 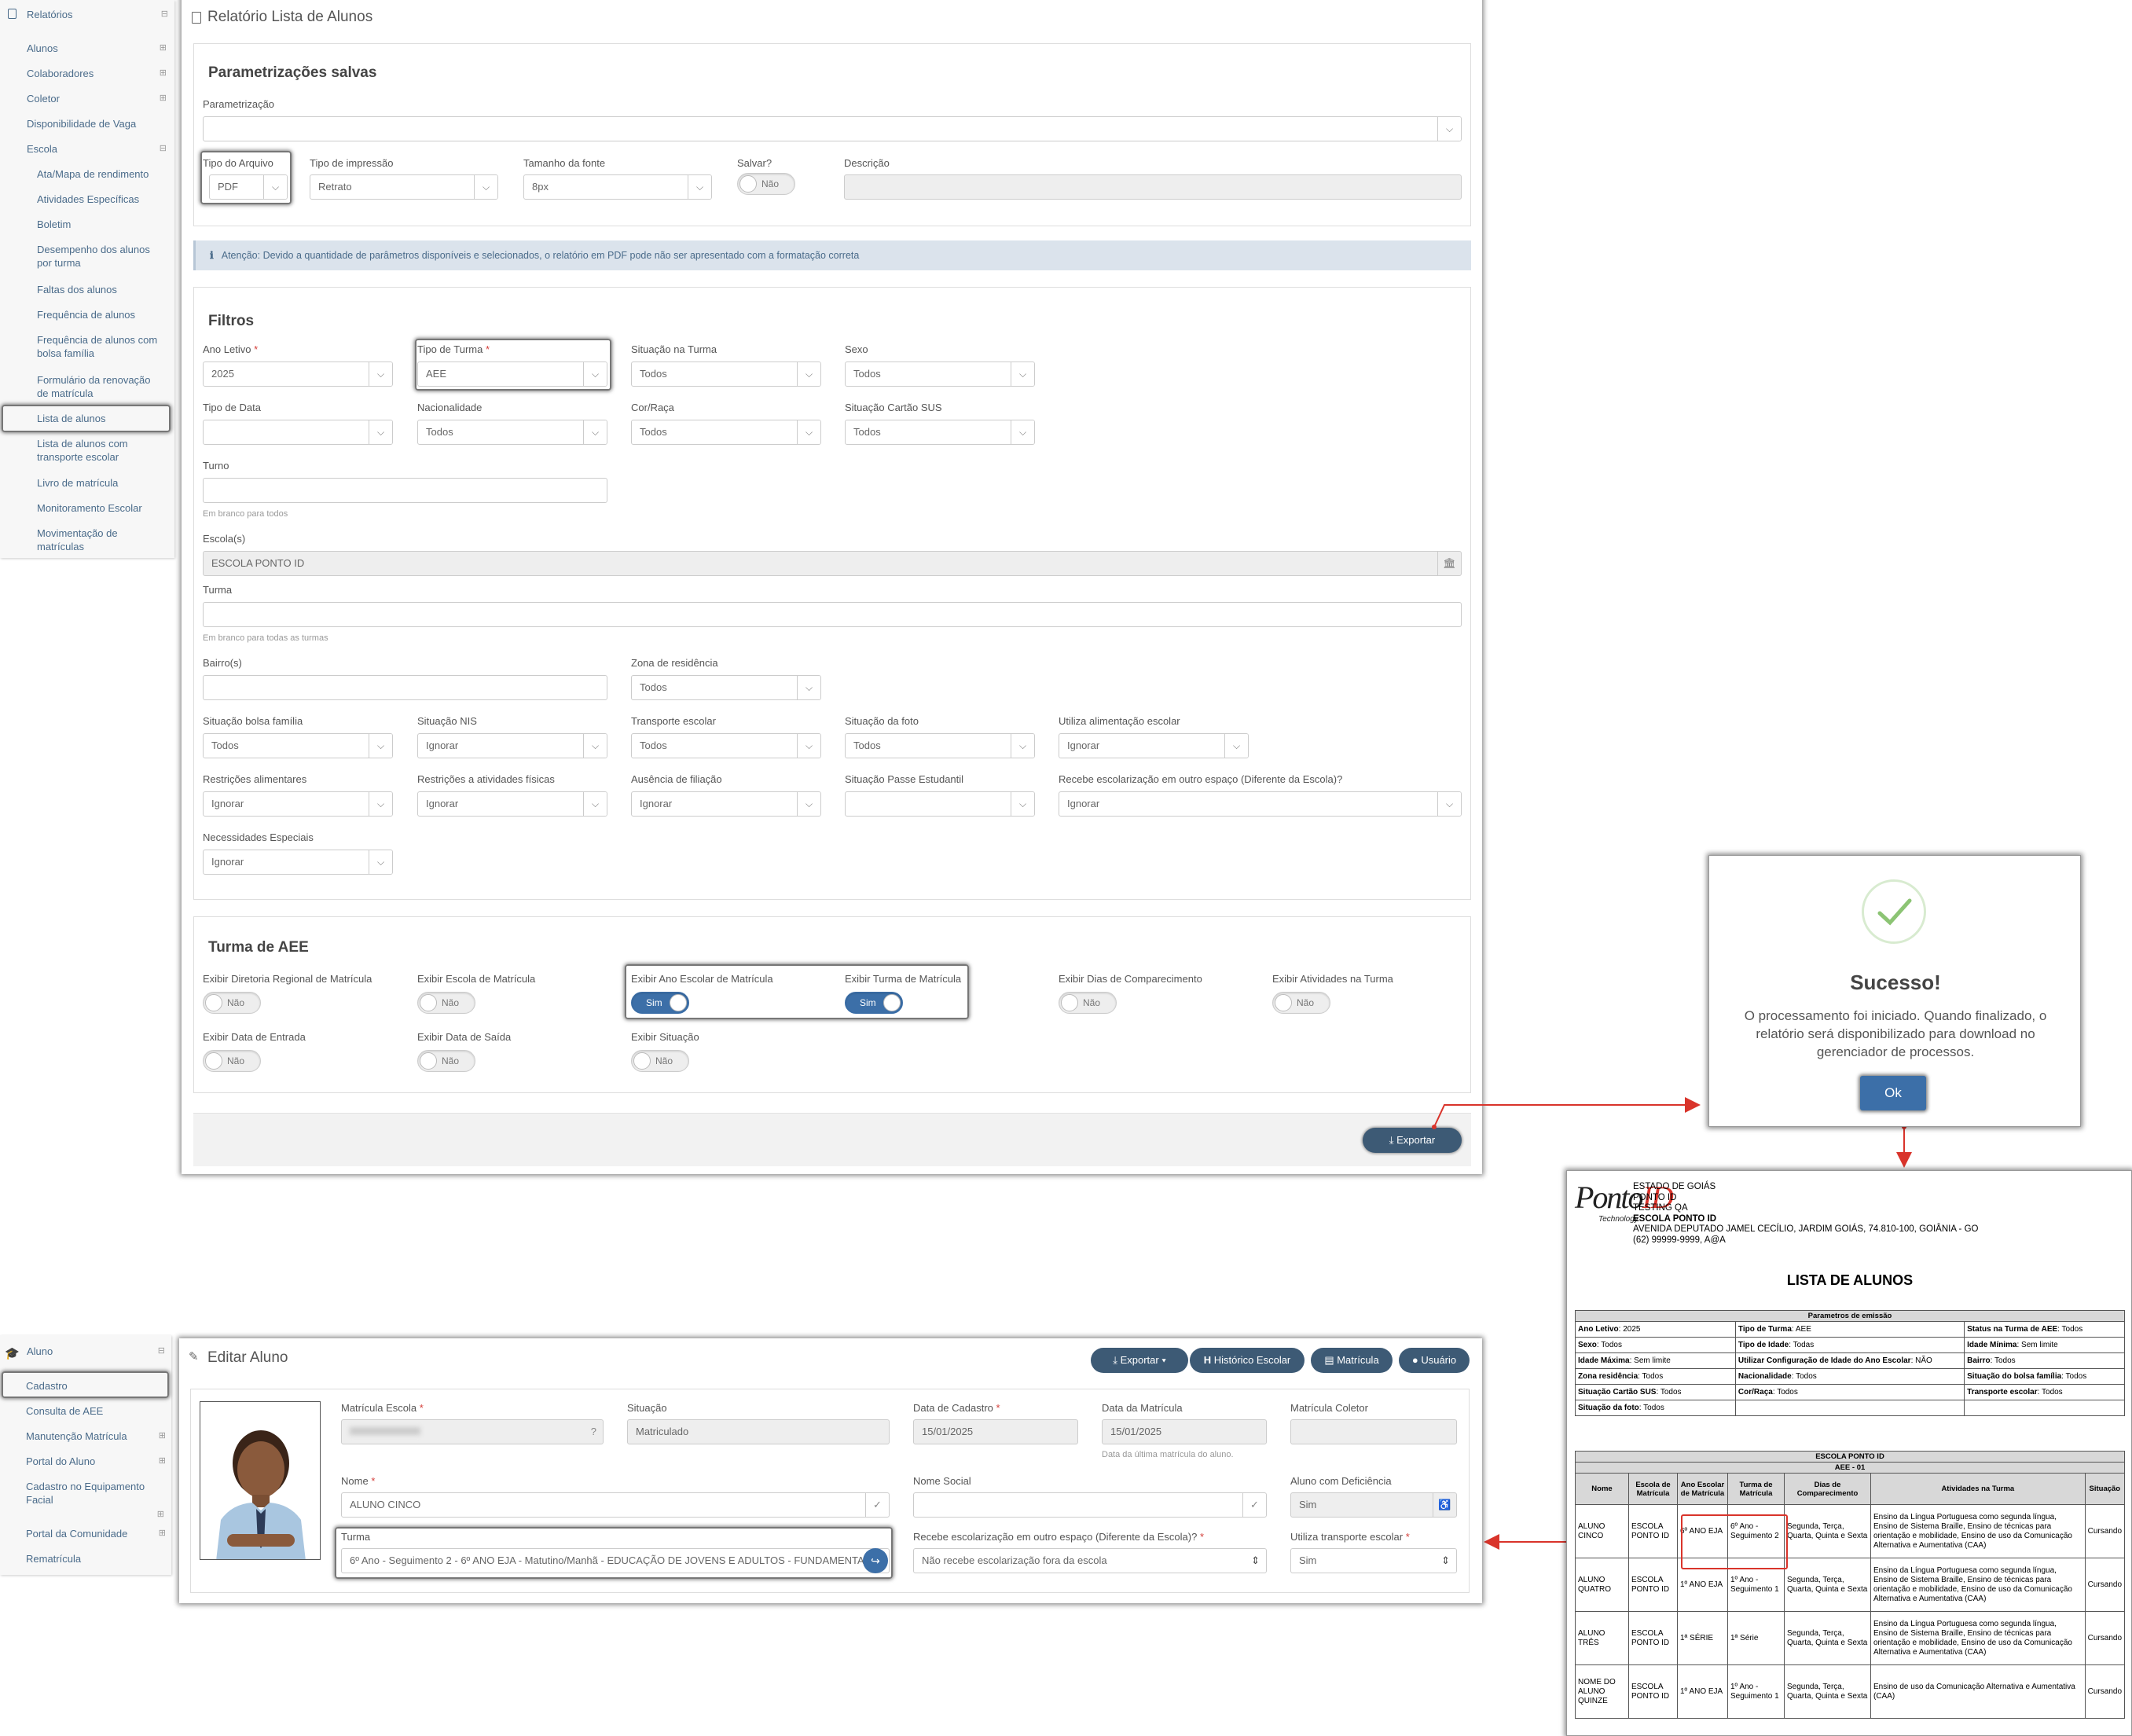 What do you see at coordinates (1352, 1360) in the screenshot?
I see `matricula-button: ▤ Matrícula` at bounding box center [1352, 1360].